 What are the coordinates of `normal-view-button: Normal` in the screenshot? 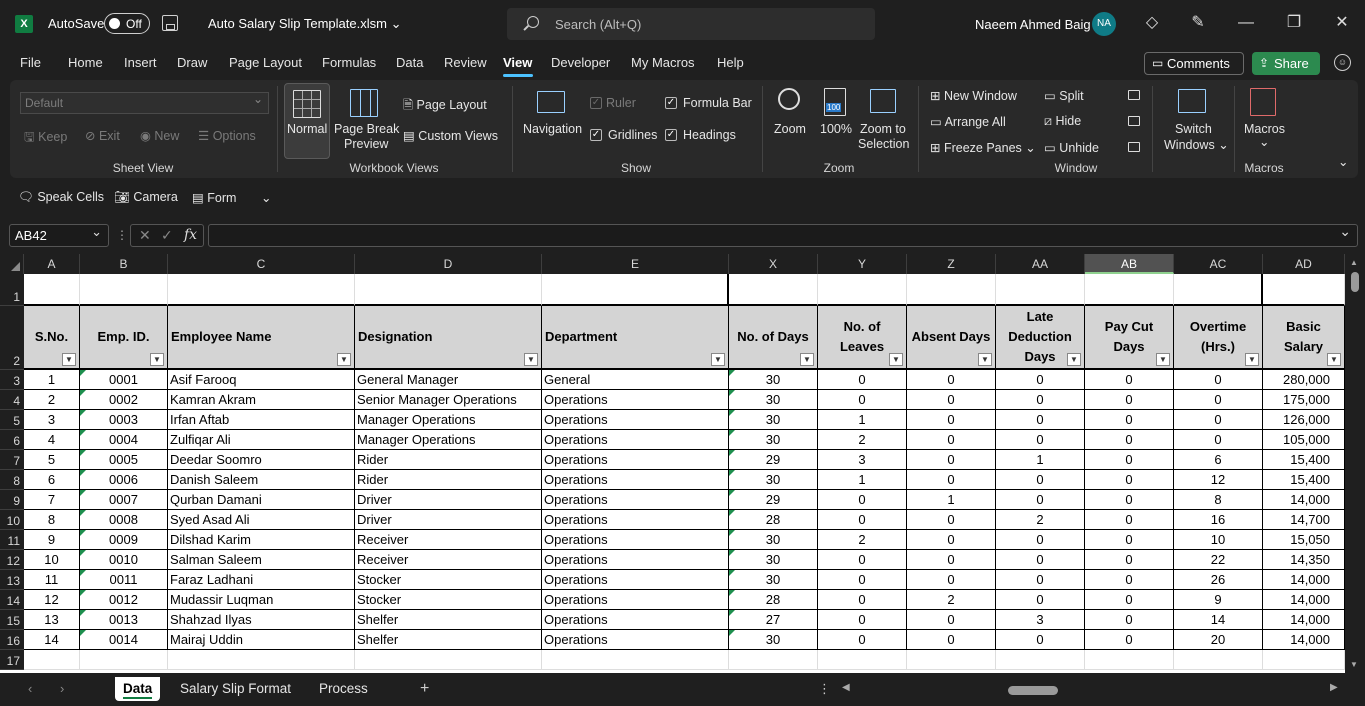 It's located at (307, 121).